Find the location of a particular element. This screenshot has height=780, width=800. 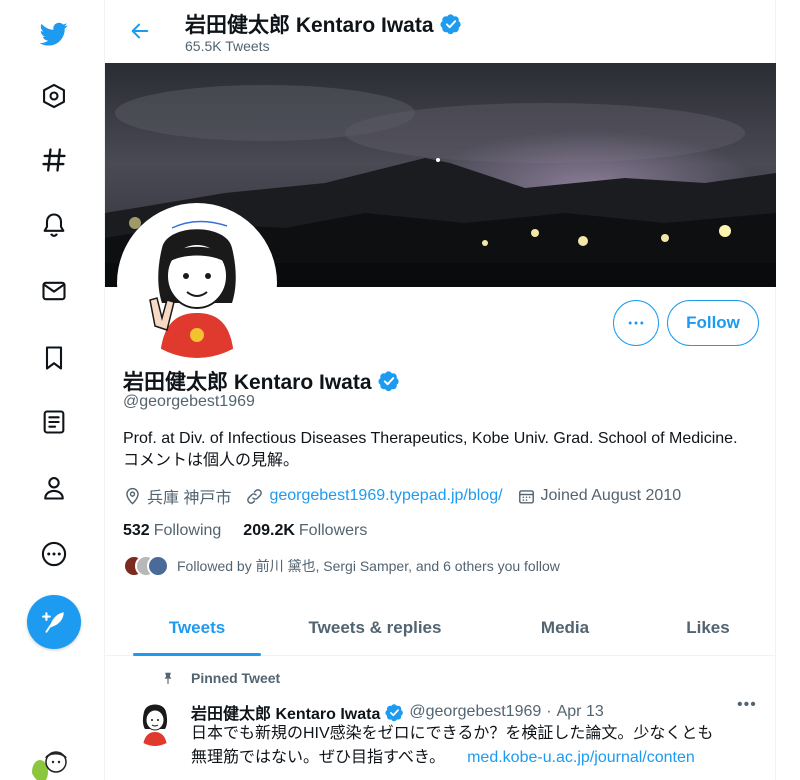

profile-person-icon is located at coordinates (54, 488).